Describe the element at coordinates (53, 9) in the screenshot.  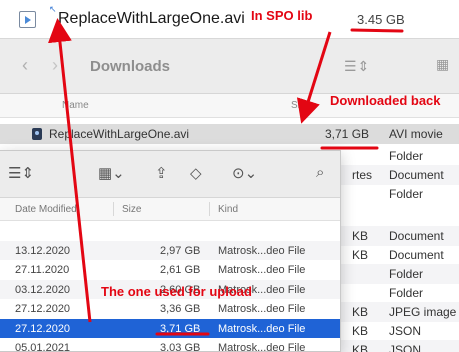
I see `cursor-icon: ↖` at that location.